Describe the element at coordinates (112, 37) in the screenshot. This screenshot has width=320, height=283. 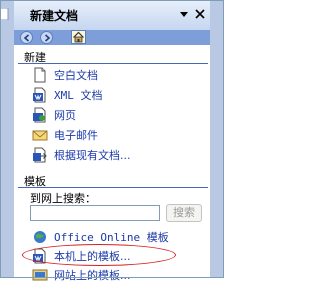
I see `navigation-bar` at that location.